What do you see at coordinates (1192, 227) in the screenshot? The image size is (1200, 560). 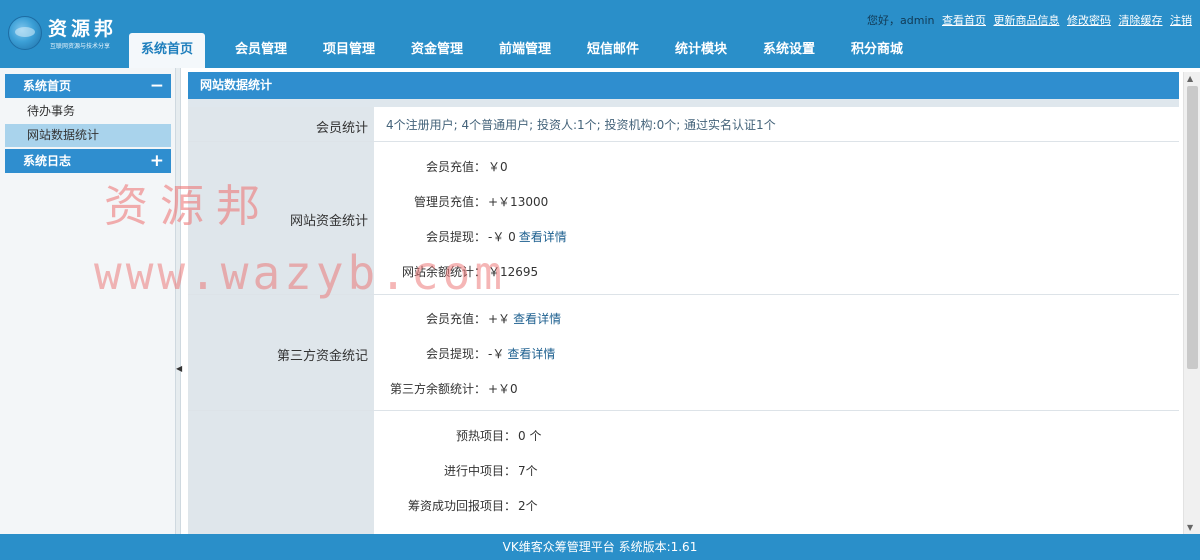 I see `scroll-thumb` at bounding box center [1192, 227].